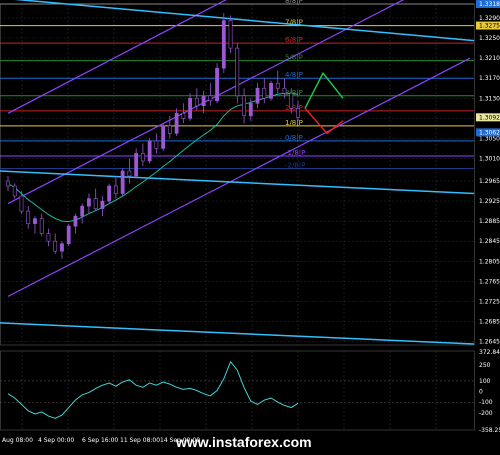 Image resolution: width=500 pixels, height=455 pixels. Describe the element at coordinates (294, 2) in the screenshot. I see `murray-level-label: 8/8|P` at that location.